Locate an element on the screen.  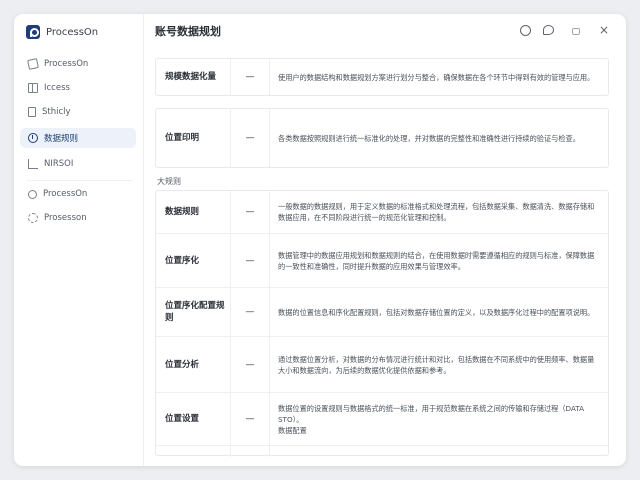
rule-label: 位置印明 is located at coordinates (182, 138).